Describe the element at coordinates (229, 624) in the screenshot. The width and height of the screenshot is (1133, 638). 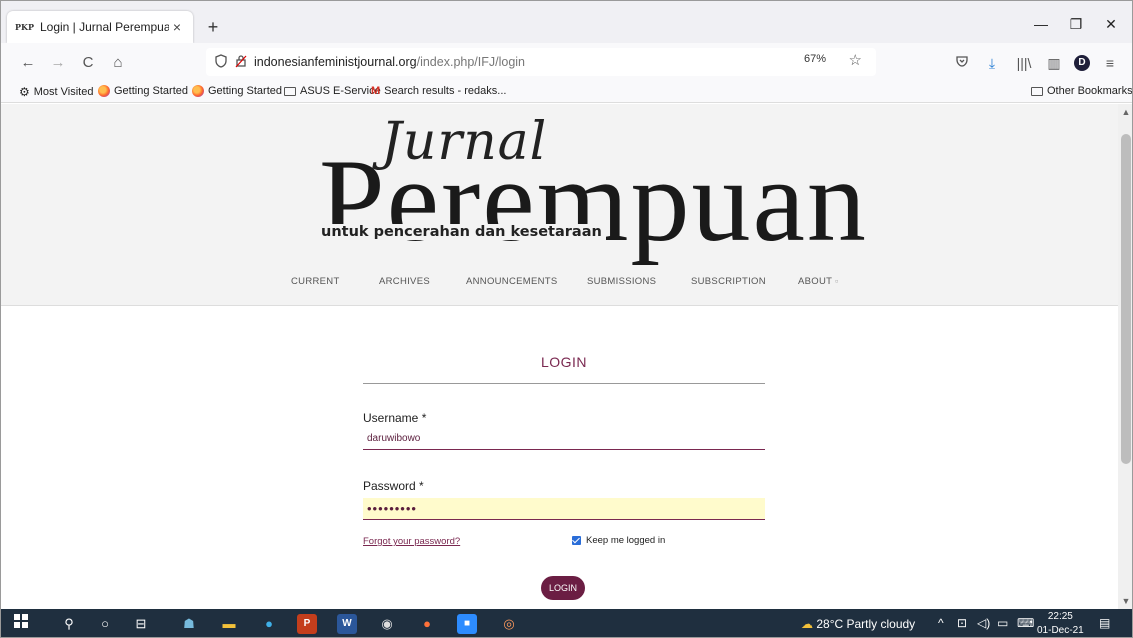
I see `file-explorer-icon: ▬` at that location.